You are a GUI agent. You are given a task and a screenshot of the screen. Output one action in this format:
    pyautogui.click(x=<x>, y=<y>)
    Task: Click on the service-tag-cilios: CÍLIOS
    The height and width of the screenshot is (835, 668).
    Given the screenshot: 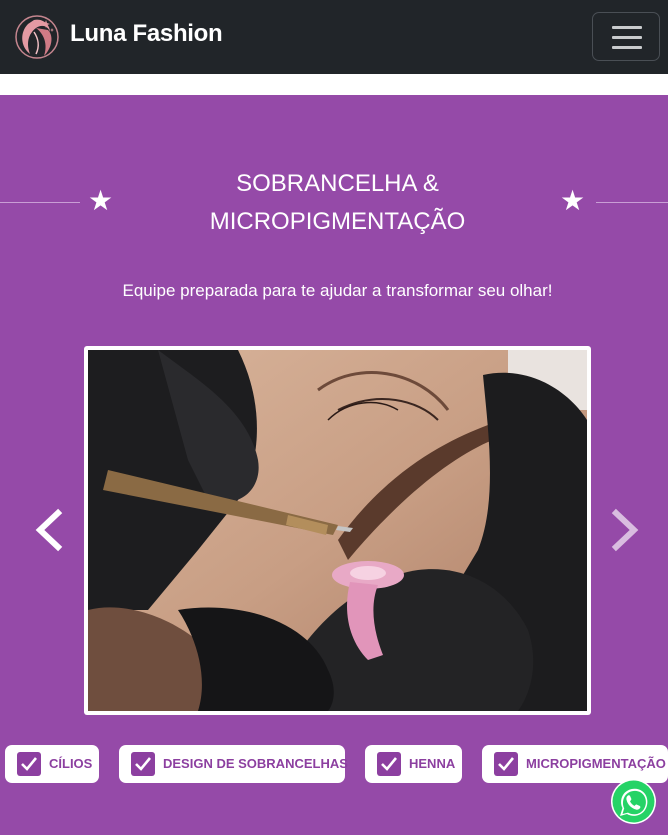 What is the action you would take?
    pyautogui.click(x=52, y=764)
    